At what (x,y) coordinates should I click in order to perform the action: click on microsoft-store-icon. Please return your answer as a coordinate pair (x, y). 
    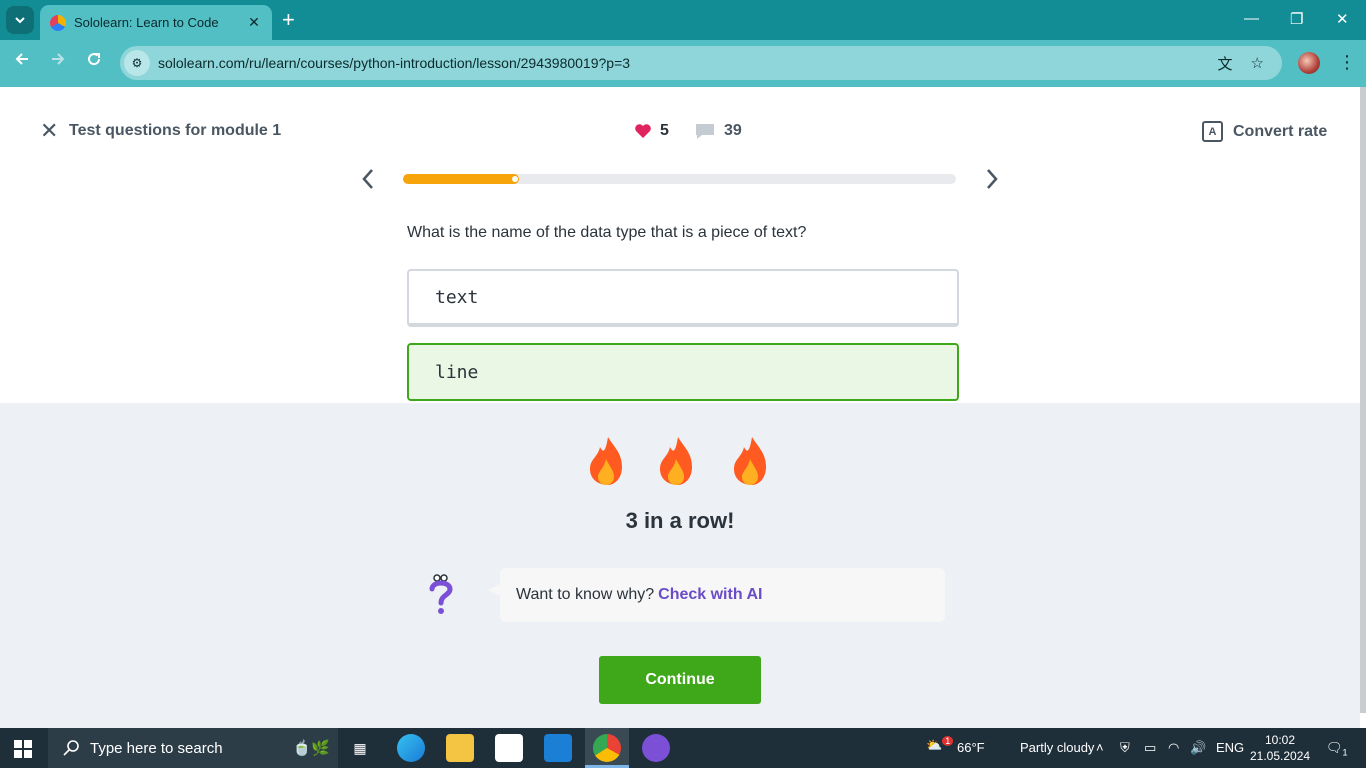
    Looking at the image, I should click on (509, 748).